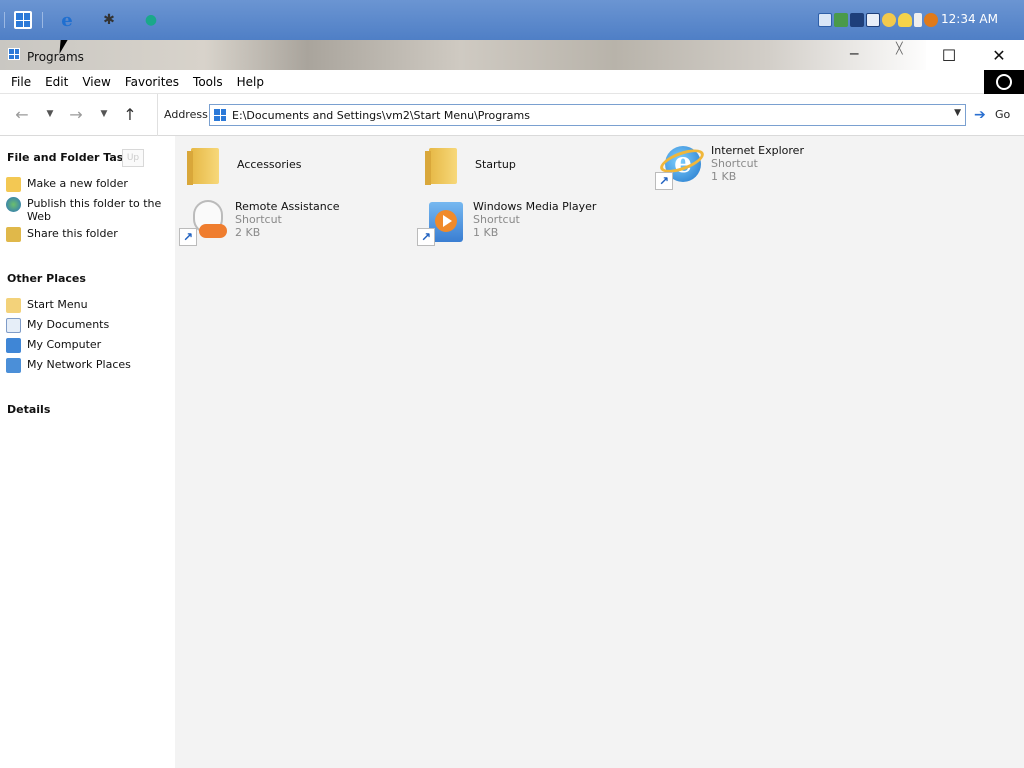 The image size is (1024, 768). I want to click on documents-icon, so click(13, 325).